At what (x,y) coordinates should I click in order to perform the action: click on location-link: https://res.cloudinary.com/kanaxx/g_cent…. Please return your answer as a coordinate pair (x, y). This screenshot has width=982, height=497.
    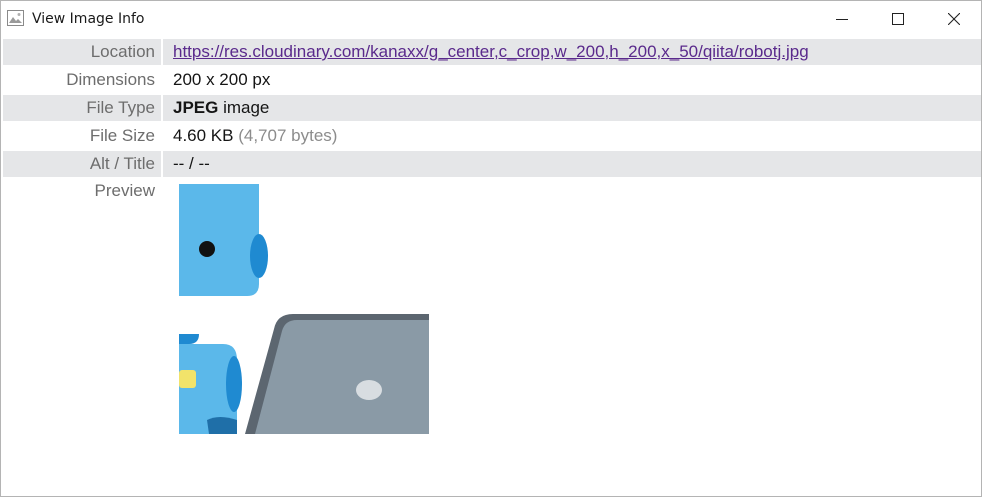
    Looking at the image, I should click on (491, 51).